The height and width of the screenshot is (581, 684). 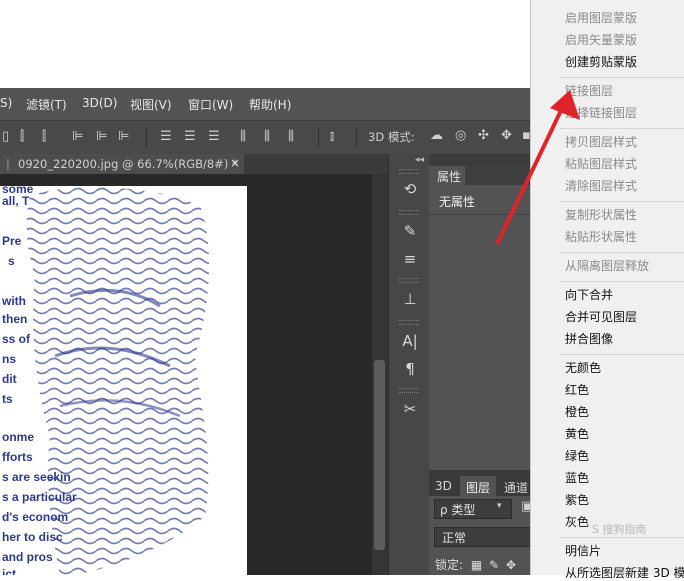 What do you see at coordinates (99, 103) in the screenshot?
I see `menu-3d: 3D(D)` at bounding box center [99, 103].